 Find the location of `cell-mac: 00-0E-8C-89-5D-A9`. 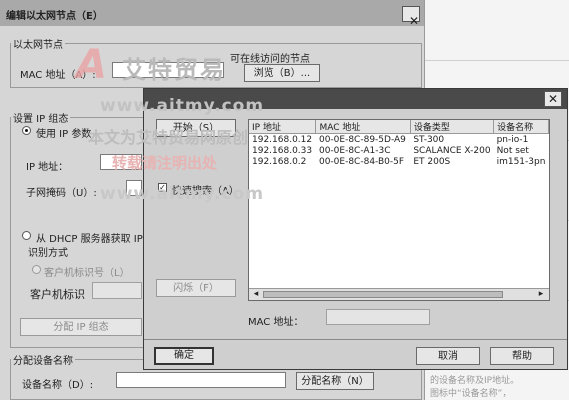

cell-mac: 00-0E-8C-89-5D-A9 is located at coordinates (362, 139).